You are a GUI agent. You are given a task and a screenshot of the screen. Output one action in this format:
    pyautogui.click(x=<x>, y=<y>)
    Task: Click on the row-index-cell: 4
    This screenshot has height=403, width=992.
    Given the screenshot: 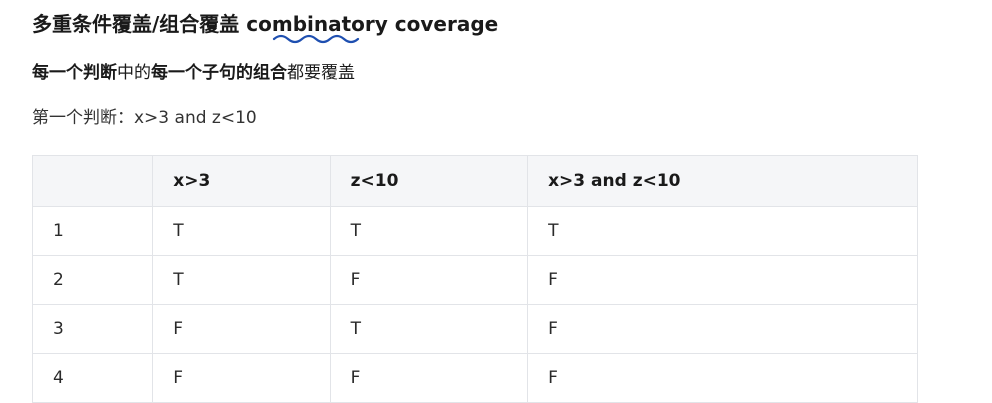 What is the action you would take?
    pyautogui.click(x=92, y=378)
    